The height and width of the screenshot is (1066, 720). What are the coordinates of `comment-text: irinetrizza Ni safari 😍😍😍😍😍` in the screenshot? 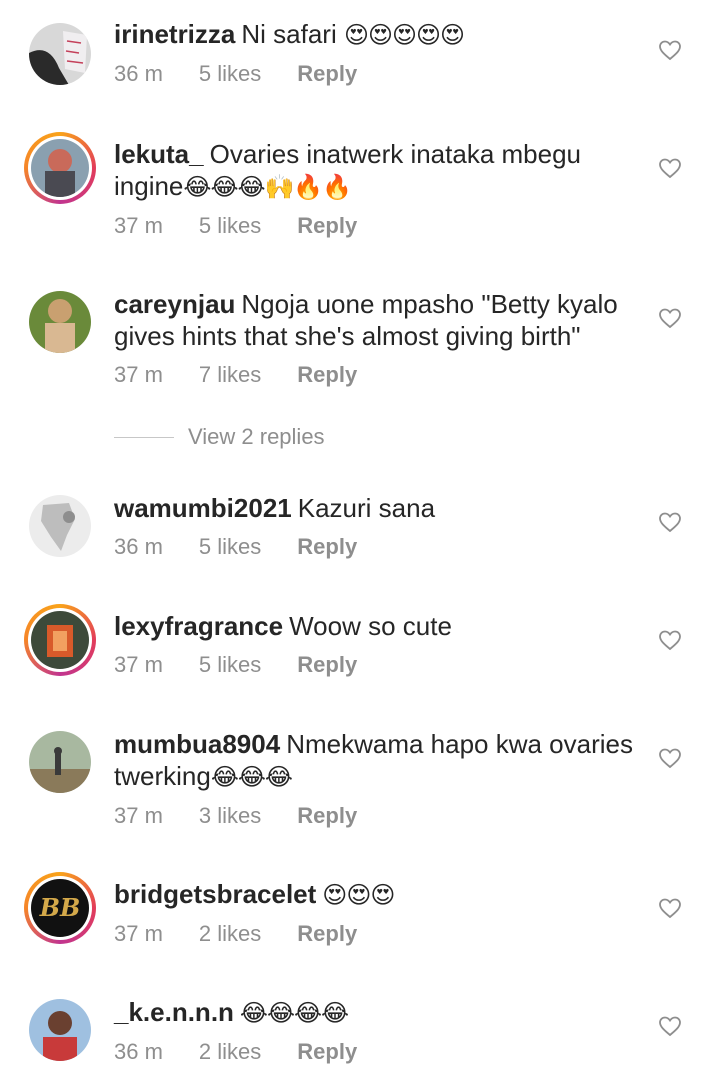 It's located at (374, 34).